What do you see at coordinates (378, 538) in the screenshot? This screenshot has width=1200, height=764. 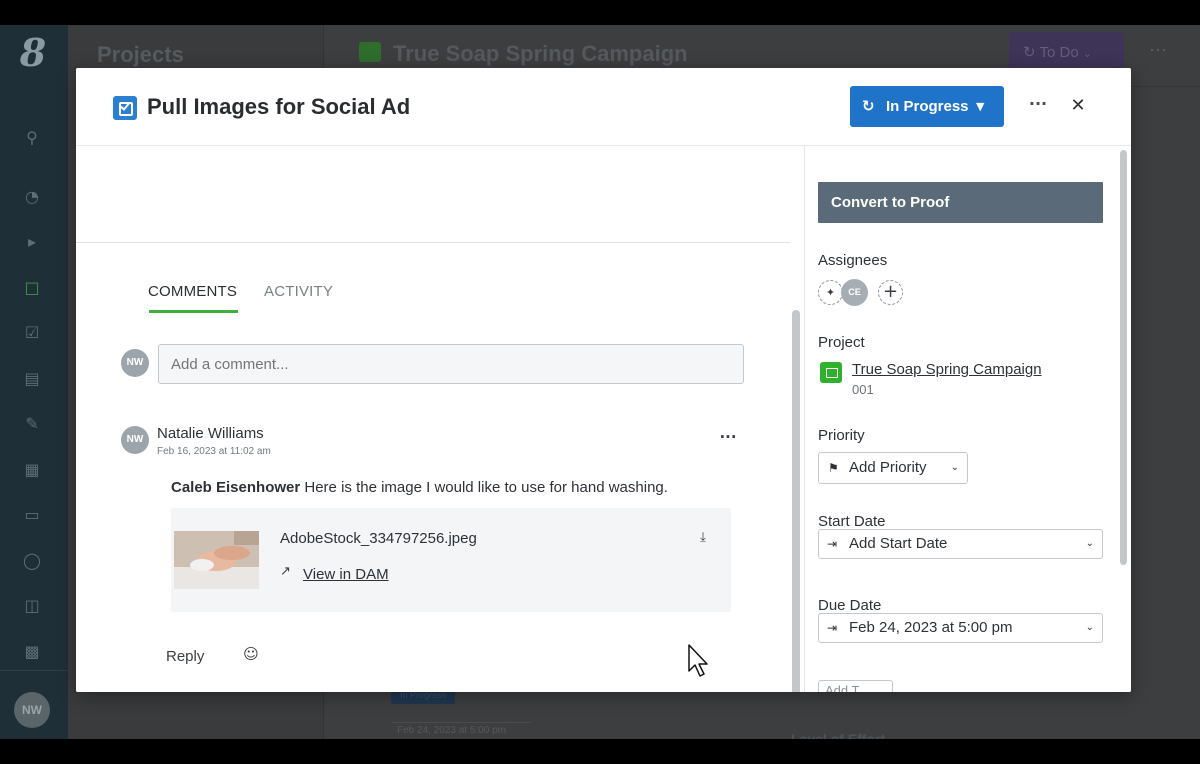 I see `attachment-file-name: AdobeStock_334797256.jpeg` at bounding box center [378, 538].